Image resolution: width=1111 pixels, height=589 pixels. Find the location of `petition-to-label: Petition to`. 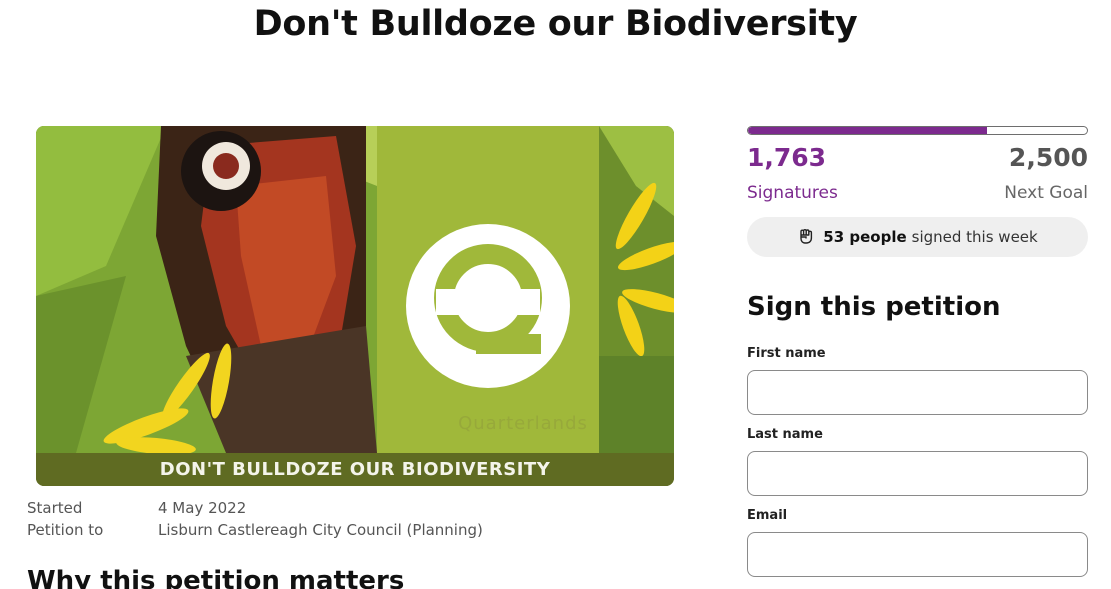

petition-to-label: Petition to is located at coordinates (65, 530).